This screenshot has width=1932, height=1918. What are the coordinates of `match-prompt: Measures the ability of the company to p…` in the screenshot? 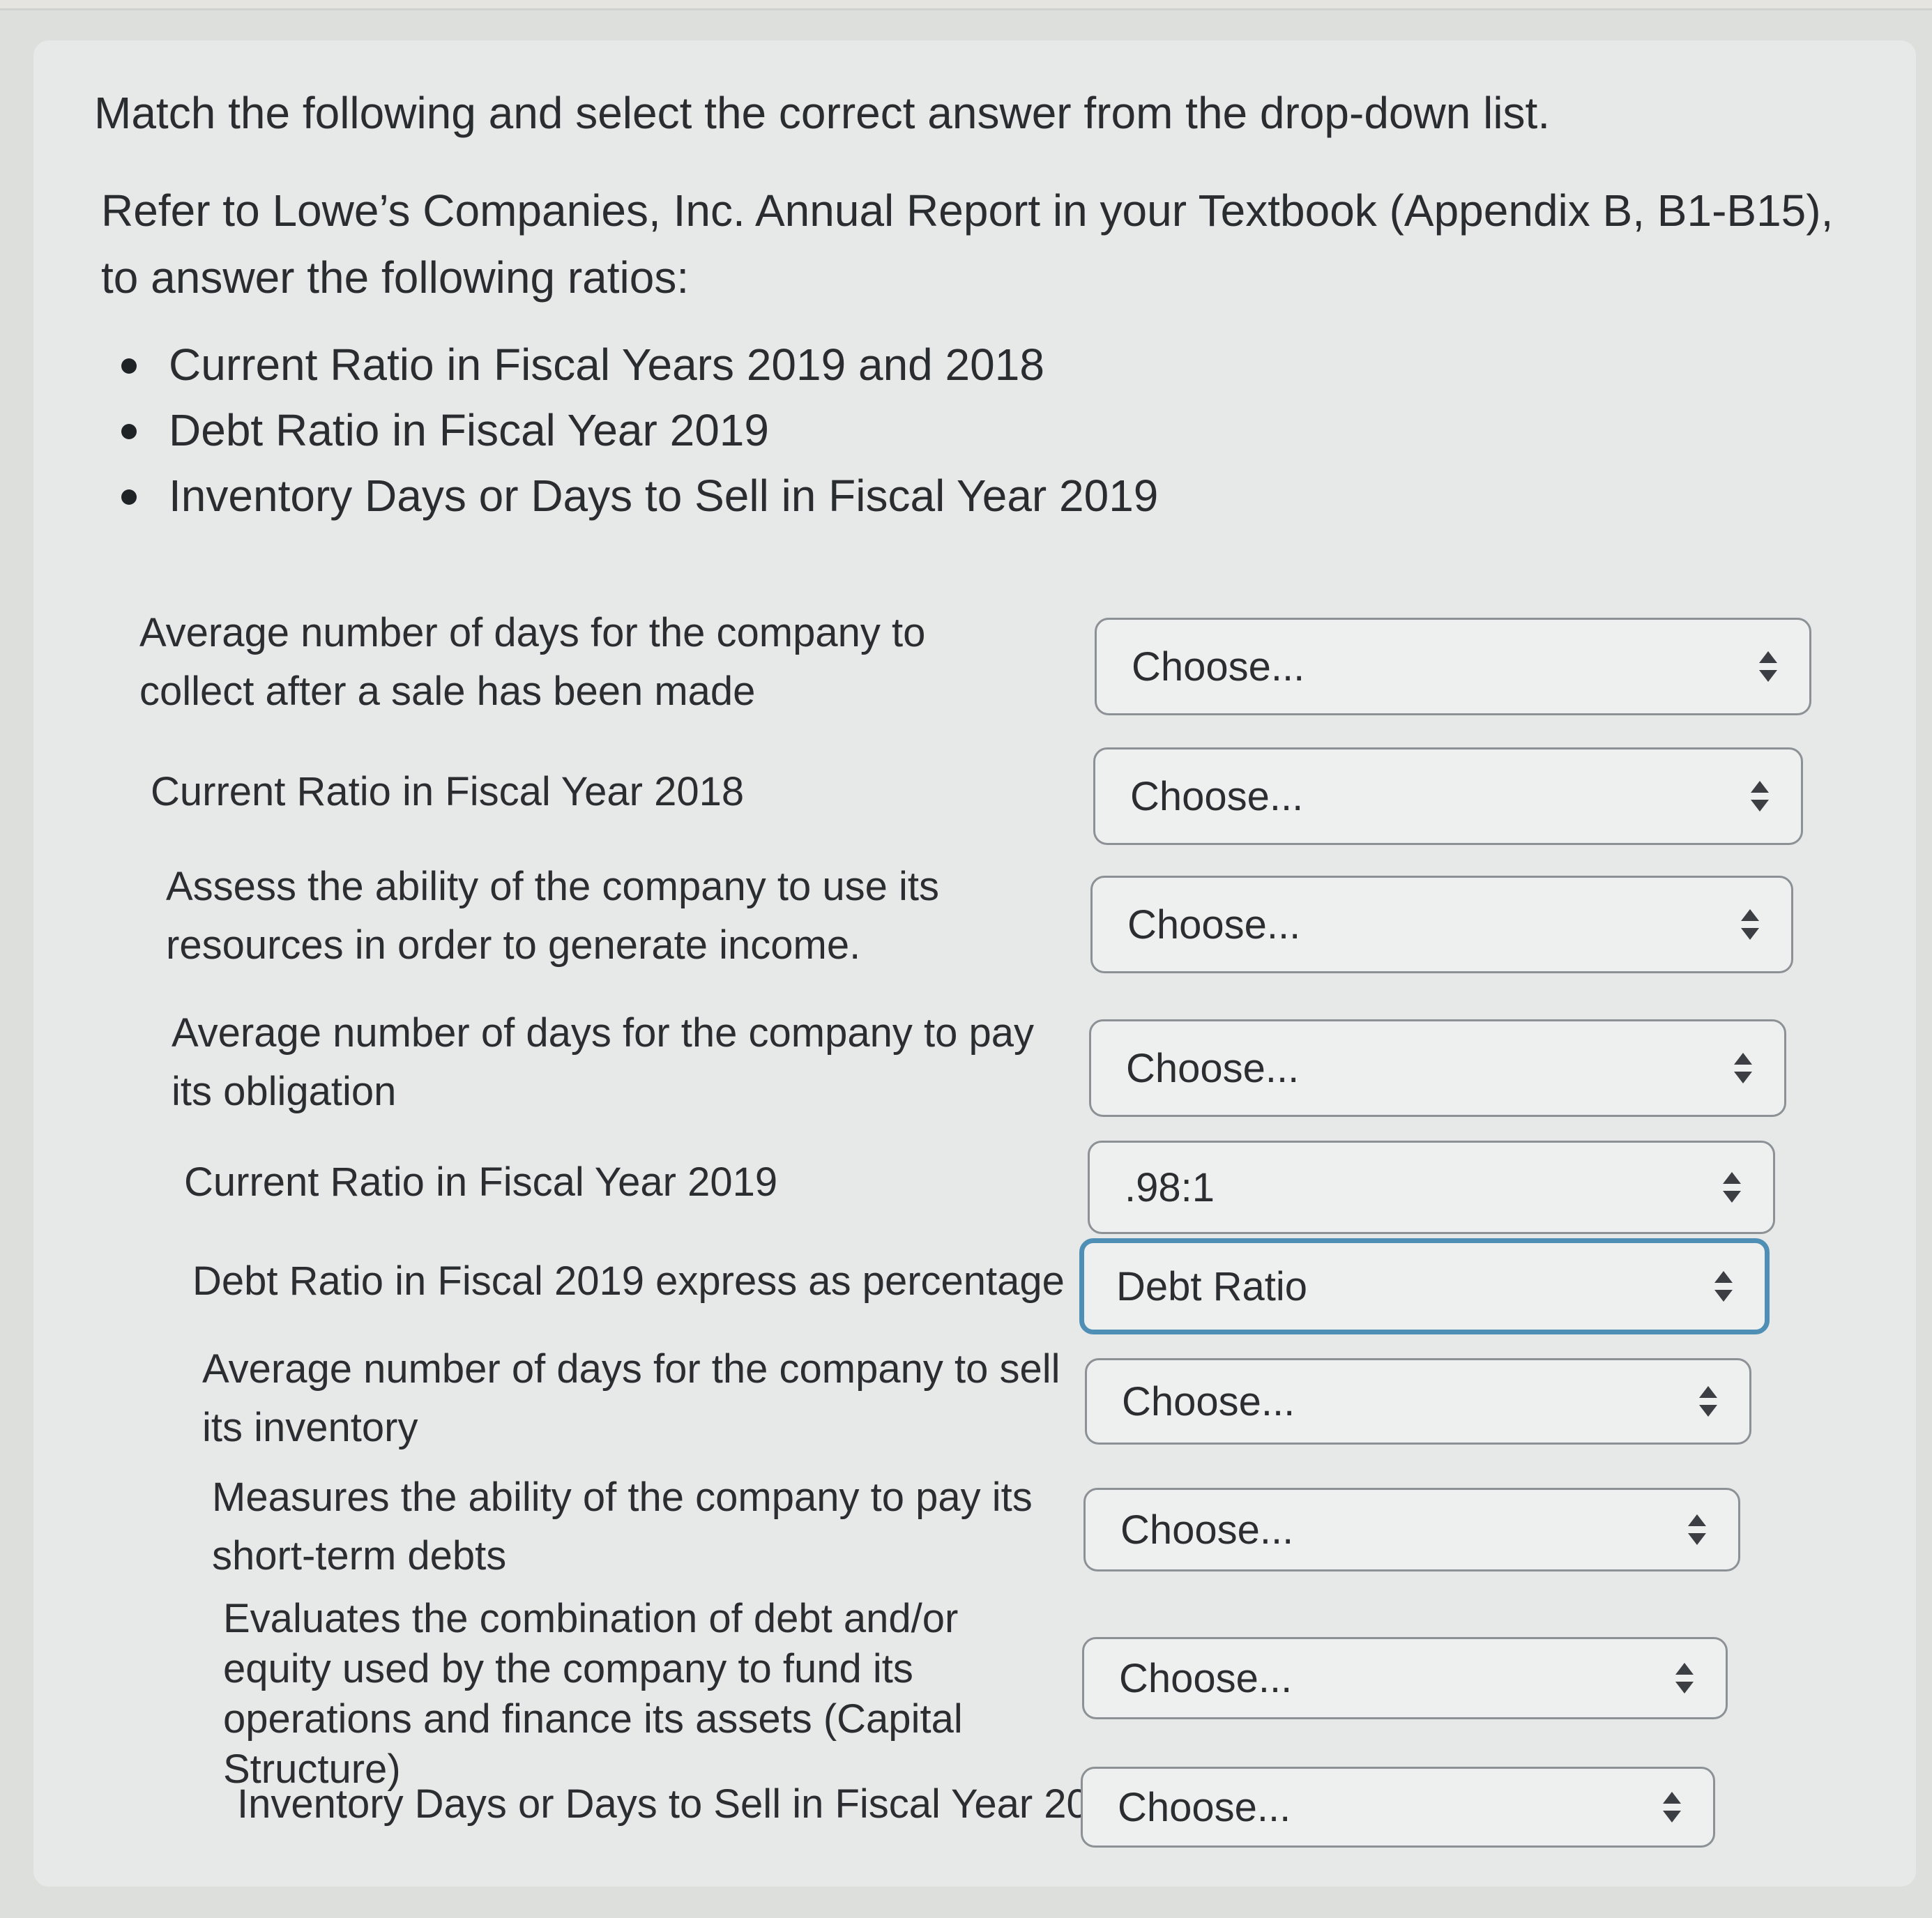 It's located at (622, 1526).